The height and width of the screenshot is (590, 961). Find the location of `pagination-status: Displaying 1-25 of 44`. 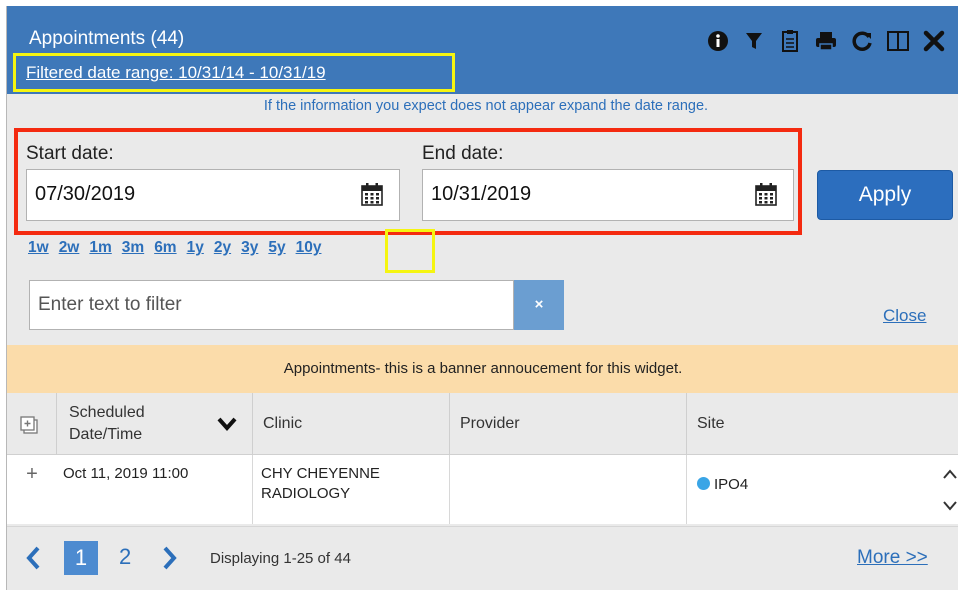

pagination-status: Displaying 1-25 of 44 is located at coordinates (280, 558).